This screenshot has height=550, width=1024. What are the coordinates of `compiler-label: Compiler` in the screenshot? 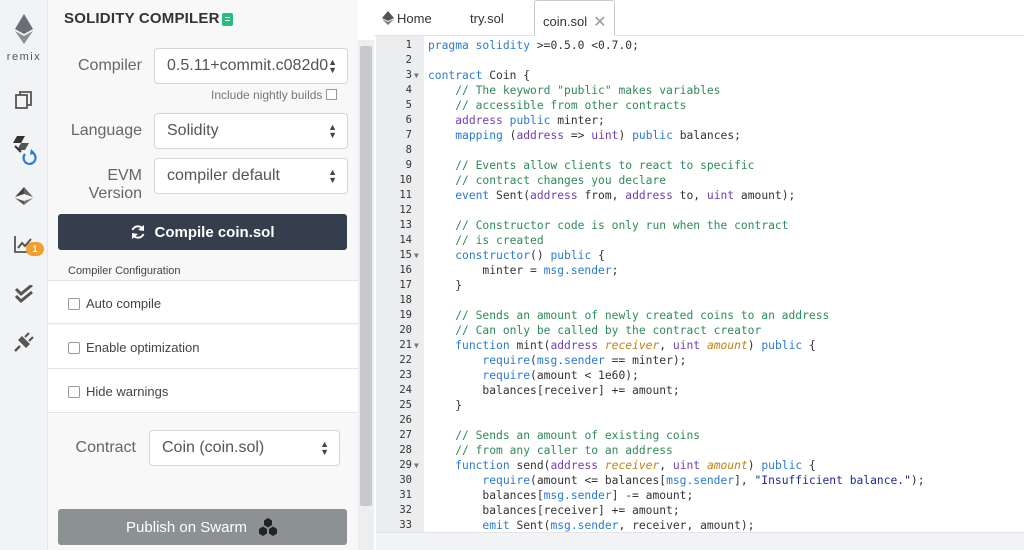 It's located at (109, 65).